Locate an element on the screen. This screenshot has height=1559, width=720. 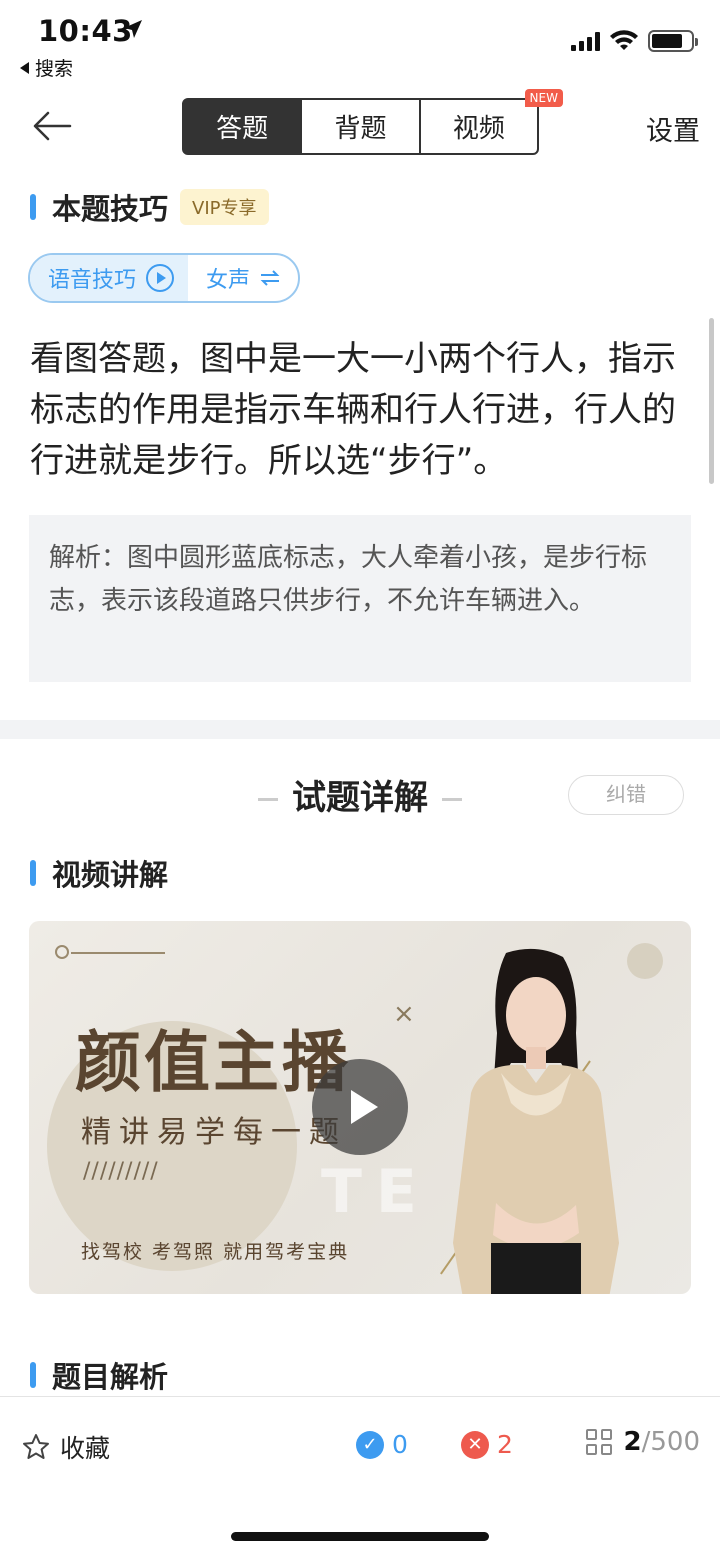
back-arrow-icon is located at coordinates (52, 126).